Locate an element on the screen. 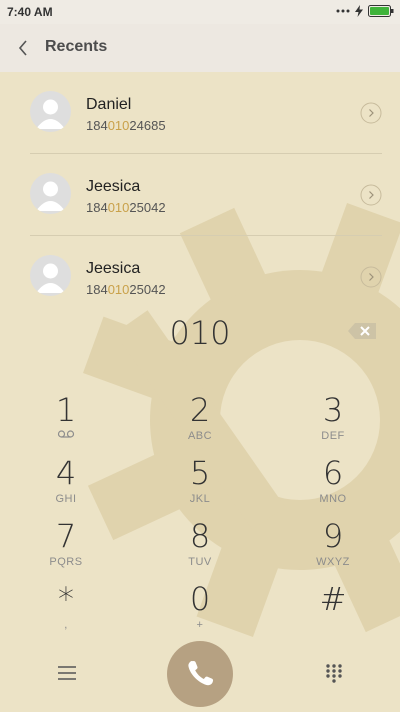  key-2: 2 ABC is located at coordinates (200, 422).